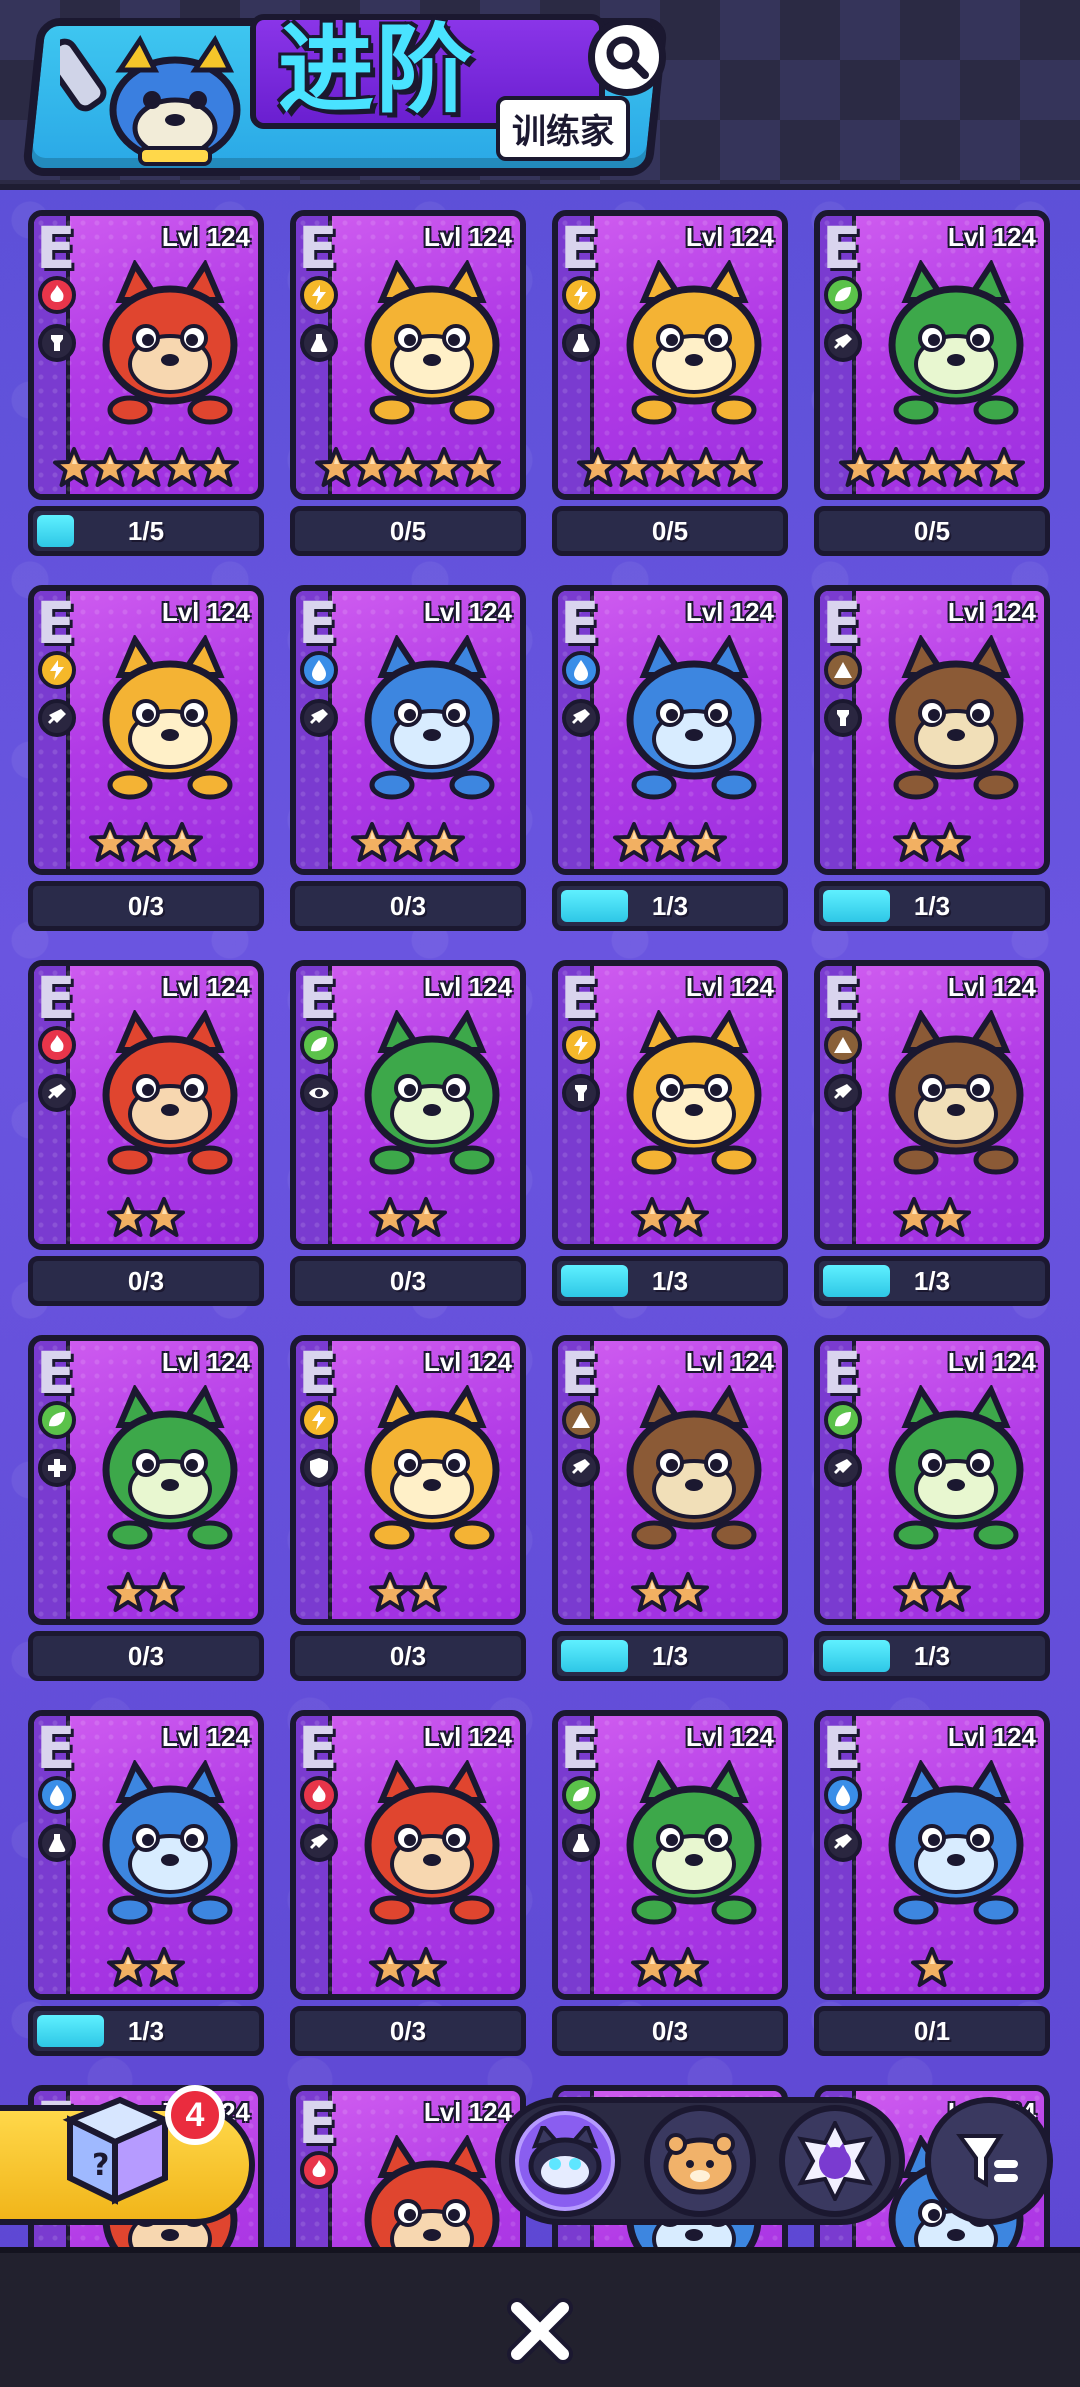 The height and width of the screenshot is (2387, 1080). What do you see at coordinates (835, 2161) in the screenshot?
I see `tab-crystal-cat` at bounding box center [835, 2161].